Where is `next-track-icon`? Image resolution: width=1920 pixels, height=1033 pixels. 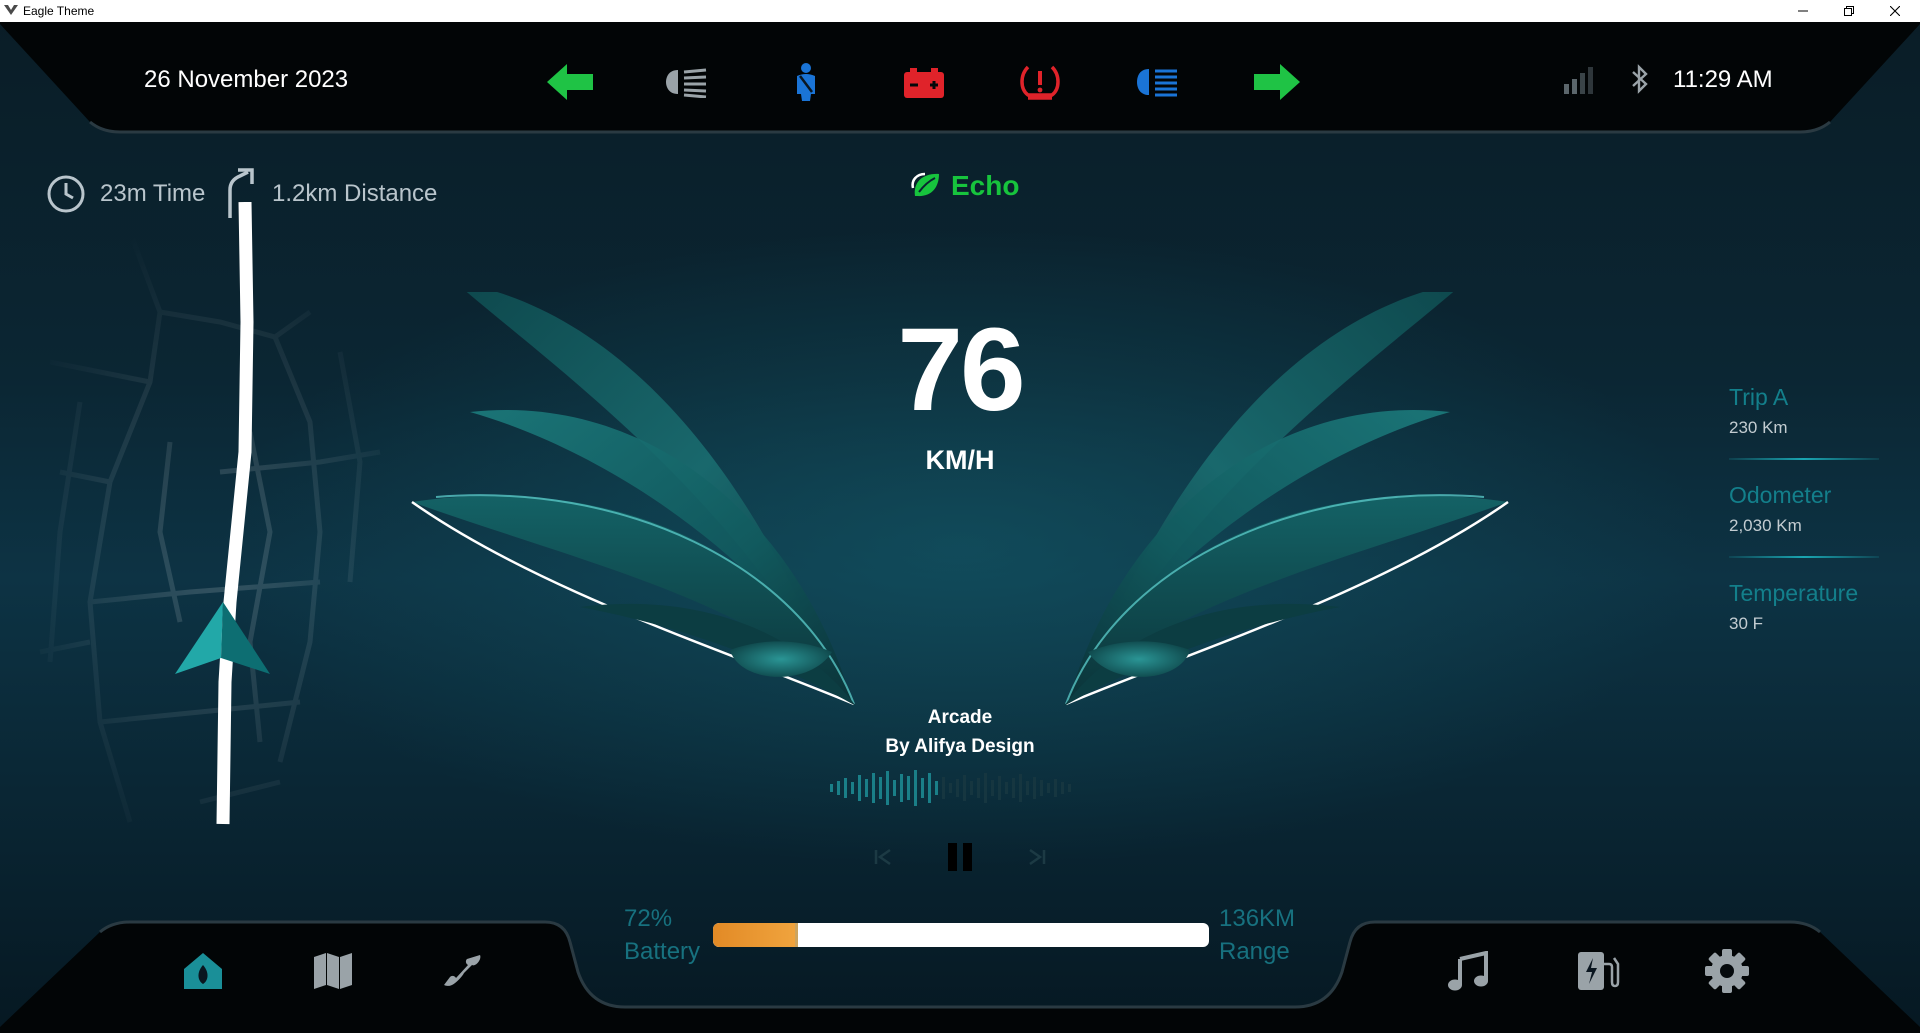
next-track-icon is located at coordinates (1037, 857).